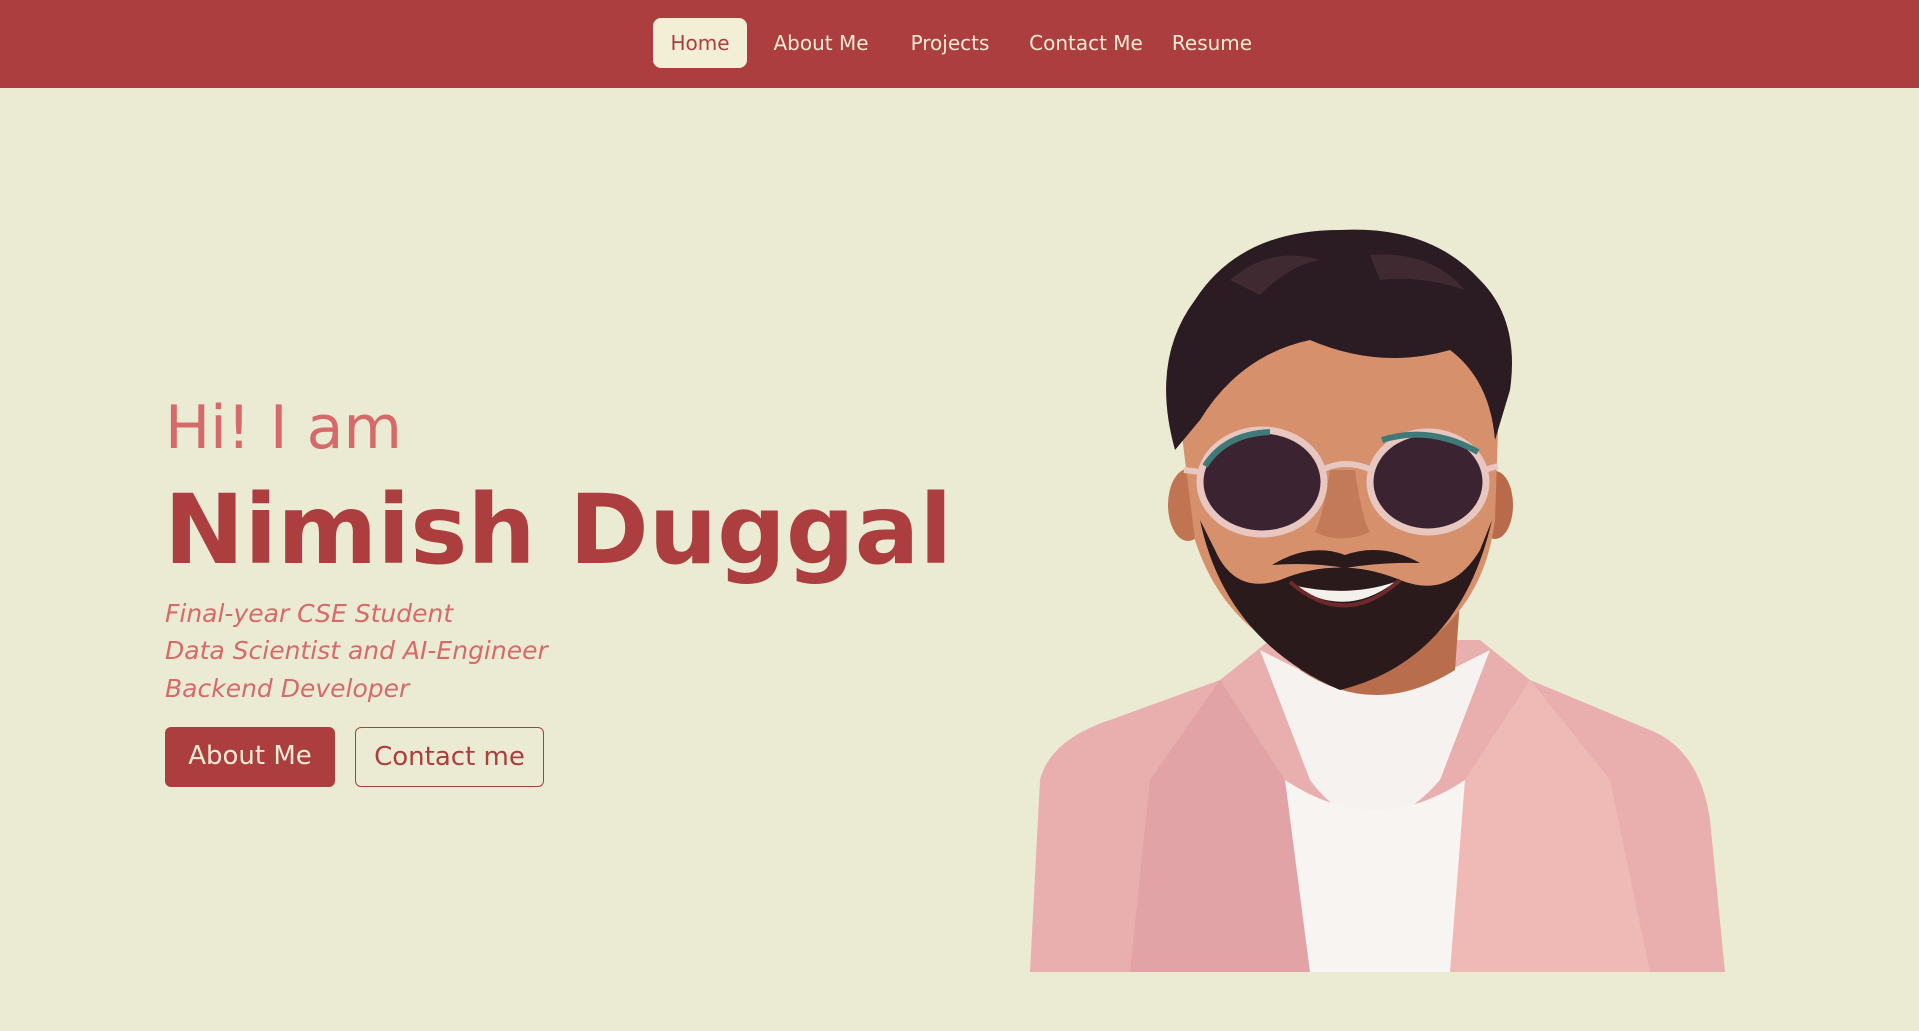 The height and width of the screenshot is (1031, 1919). I want to click on nav-resume: Resume, so click(1212, 43).